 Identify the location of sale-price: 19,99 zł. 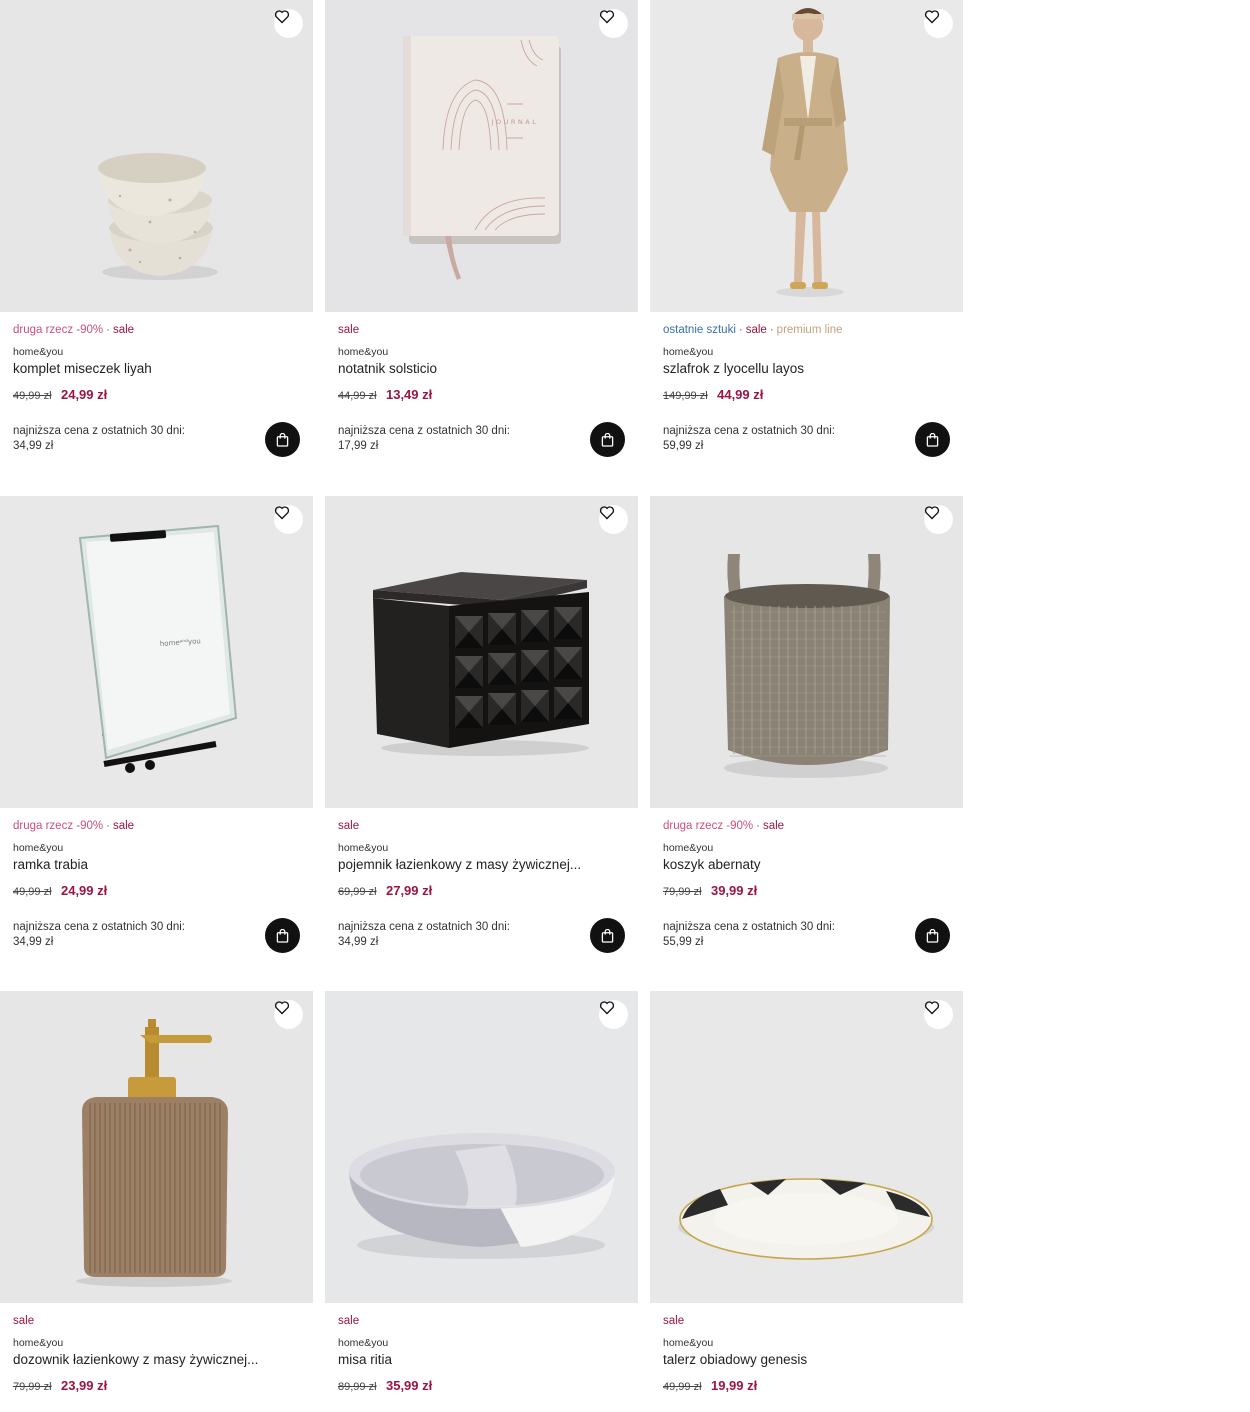
(734, 1385).